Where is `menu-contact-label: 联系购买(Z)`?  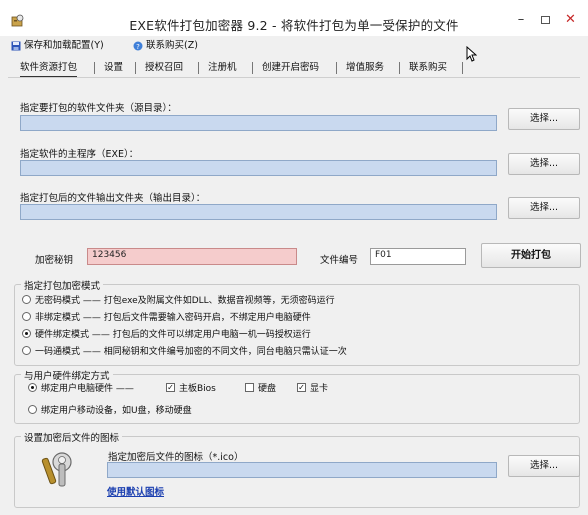
menu-contact-label: 联系购买(Z) is located at coordinates (172, 45).